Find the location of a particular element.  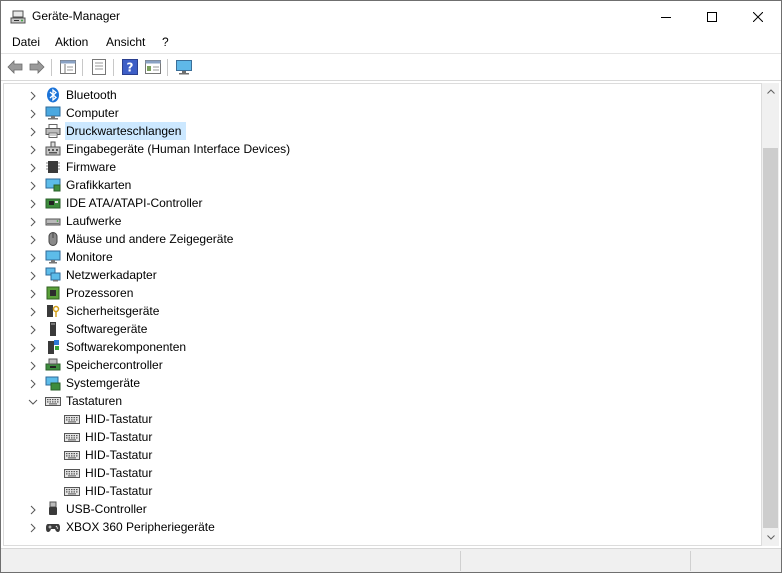

tree-item-label: Laufwerke is located at coordinates (94, 221).